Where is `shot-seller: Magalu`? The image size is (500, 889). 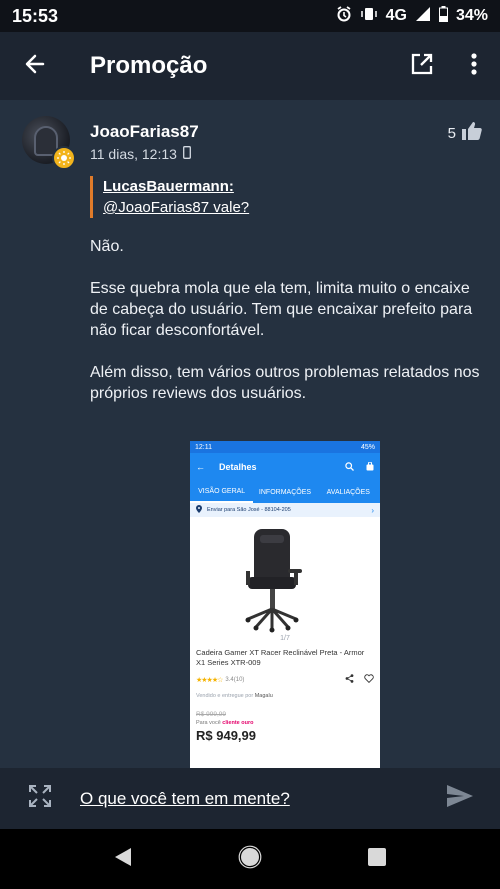 shot-seller: Magalu is located at coordinates (263, 696).